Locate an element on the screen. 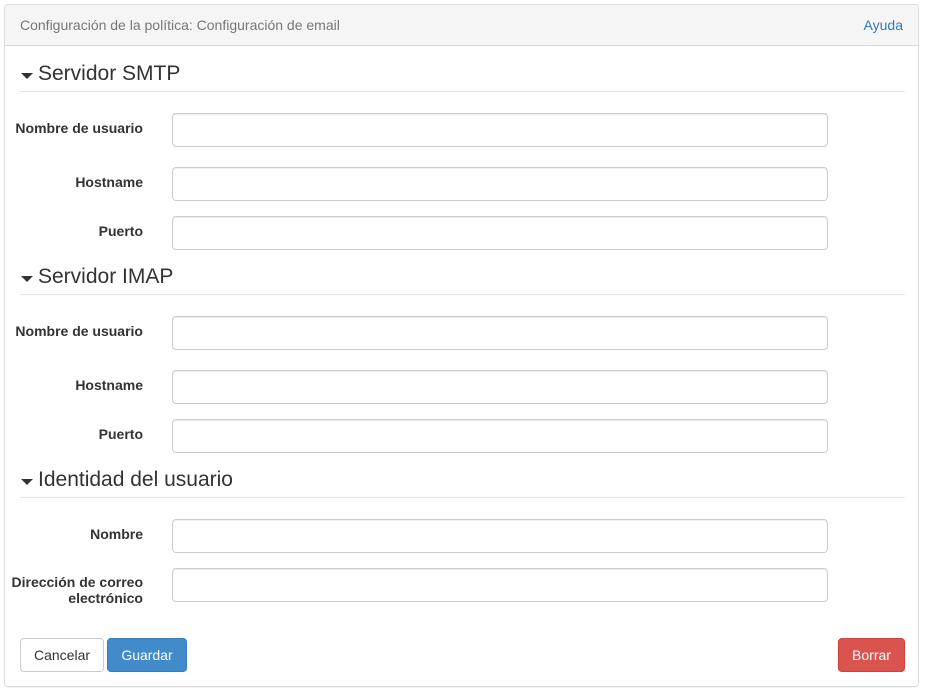 The image size is (926, 691). smtp-port-input is located at coordinates (500, 233).